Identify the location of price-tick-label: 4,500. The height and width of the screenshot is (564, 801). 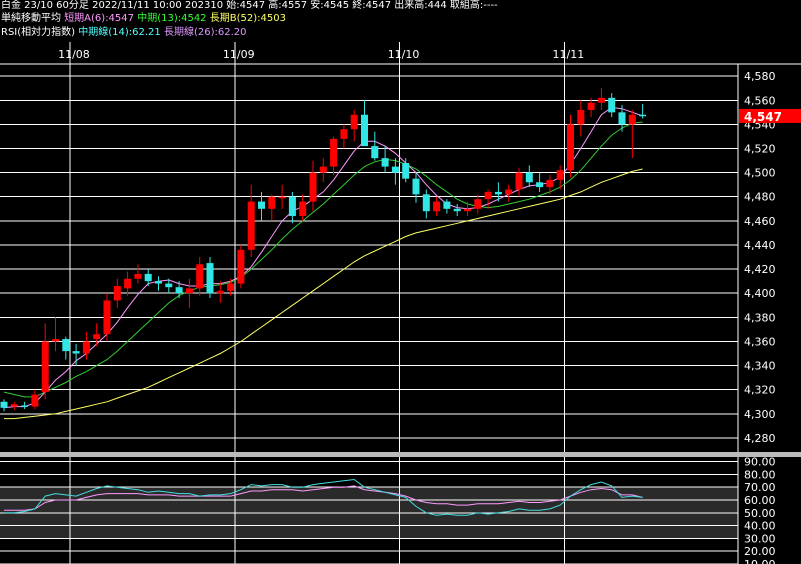
(760, 173).